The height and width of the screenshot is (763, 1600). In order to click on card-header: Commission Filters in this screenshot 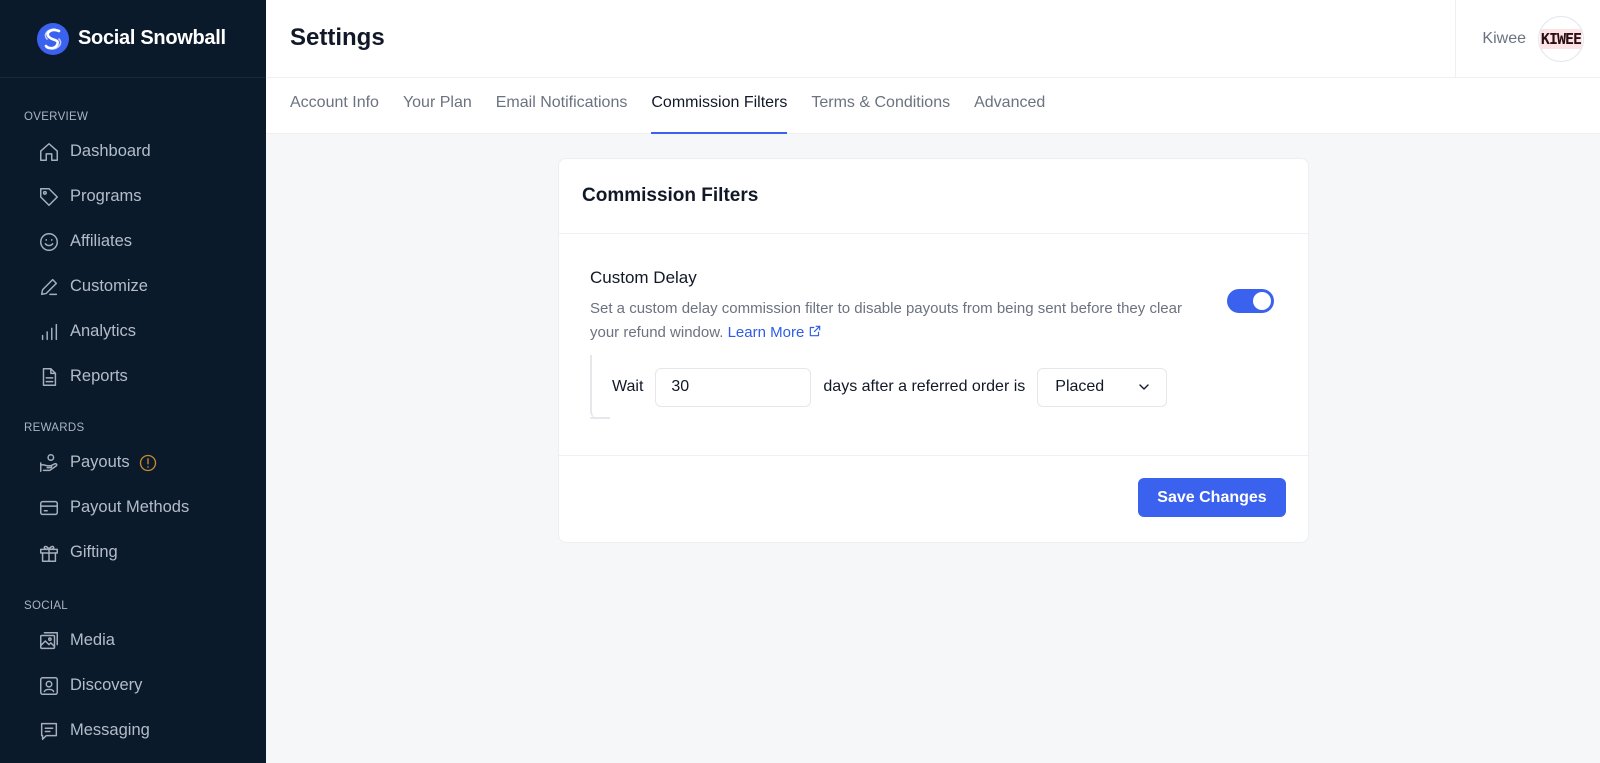, I will do `click(933, 196)`.